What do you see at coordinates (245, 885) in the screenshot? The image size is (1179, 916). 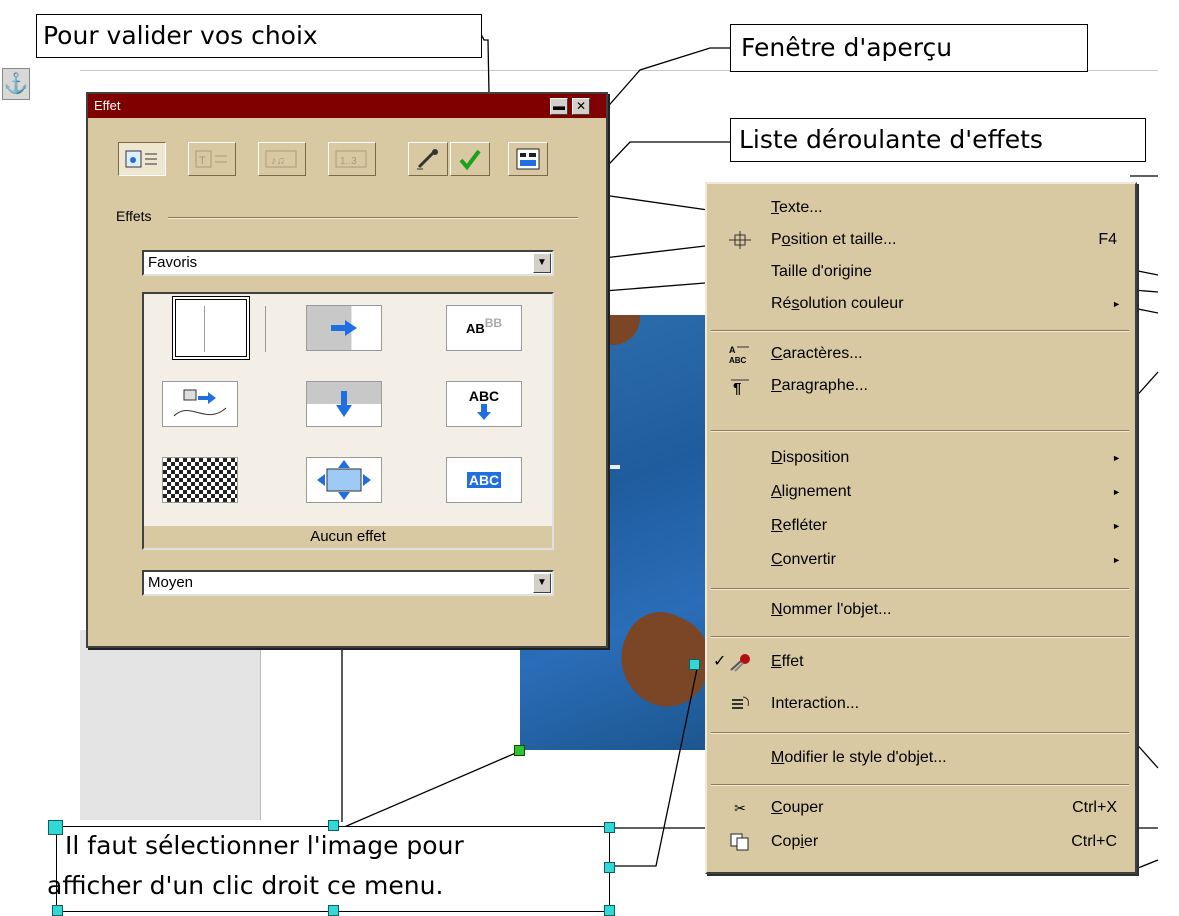 I see `instruction-line-2: afficher d'un clic droit ce menu.` at bounding box center [245, 885].